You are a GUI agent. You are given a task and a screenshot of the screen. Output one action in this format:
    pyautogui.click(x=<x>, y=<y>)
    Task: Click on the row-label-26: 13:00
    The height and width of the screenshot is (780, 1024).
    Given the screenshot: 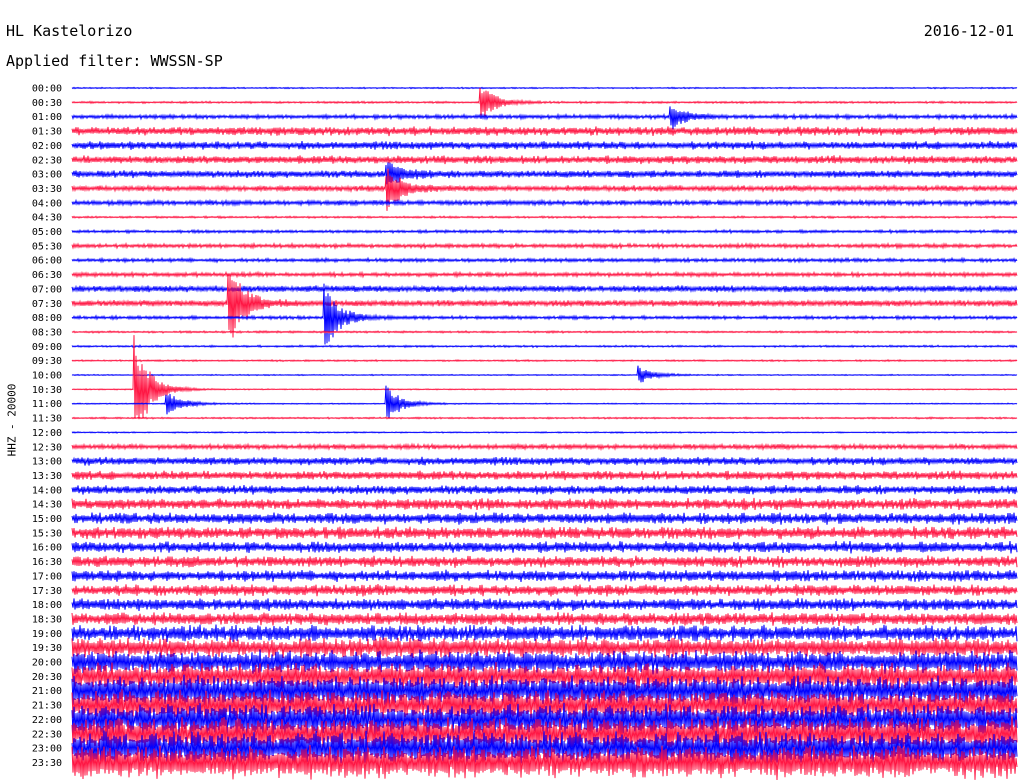 What is the action you would take?
    pyautogui.click(x=47, y=462)
    